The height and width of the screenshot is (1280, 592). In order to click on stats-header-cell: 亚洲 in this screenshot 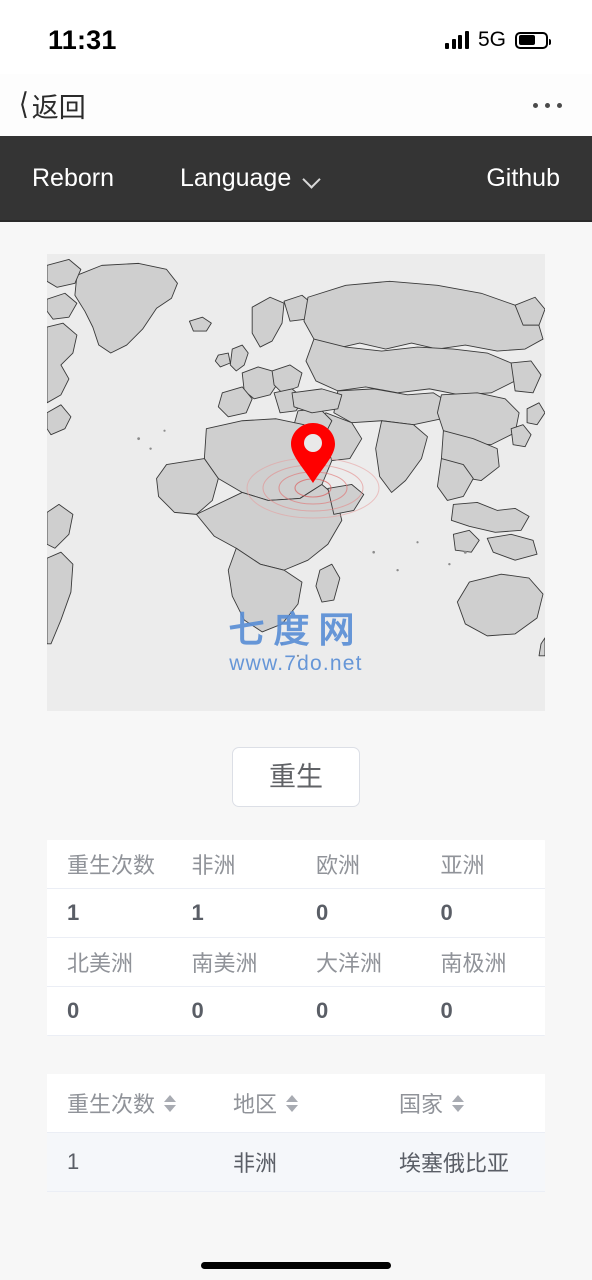, I will do `click(482, 865)`.